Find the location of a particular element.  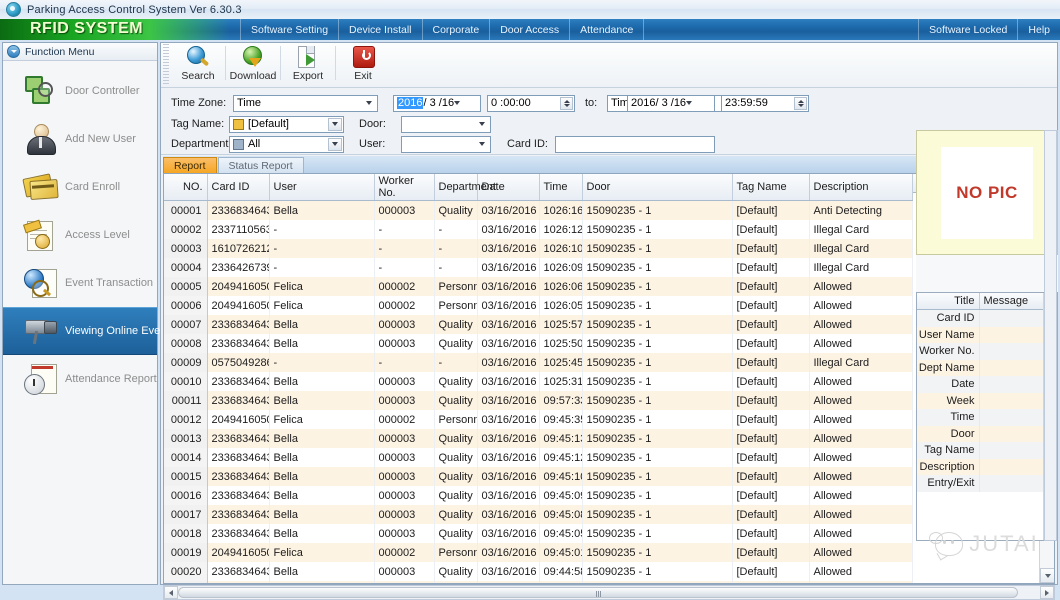

toolbar-grip is located at coordinates (166, 64).